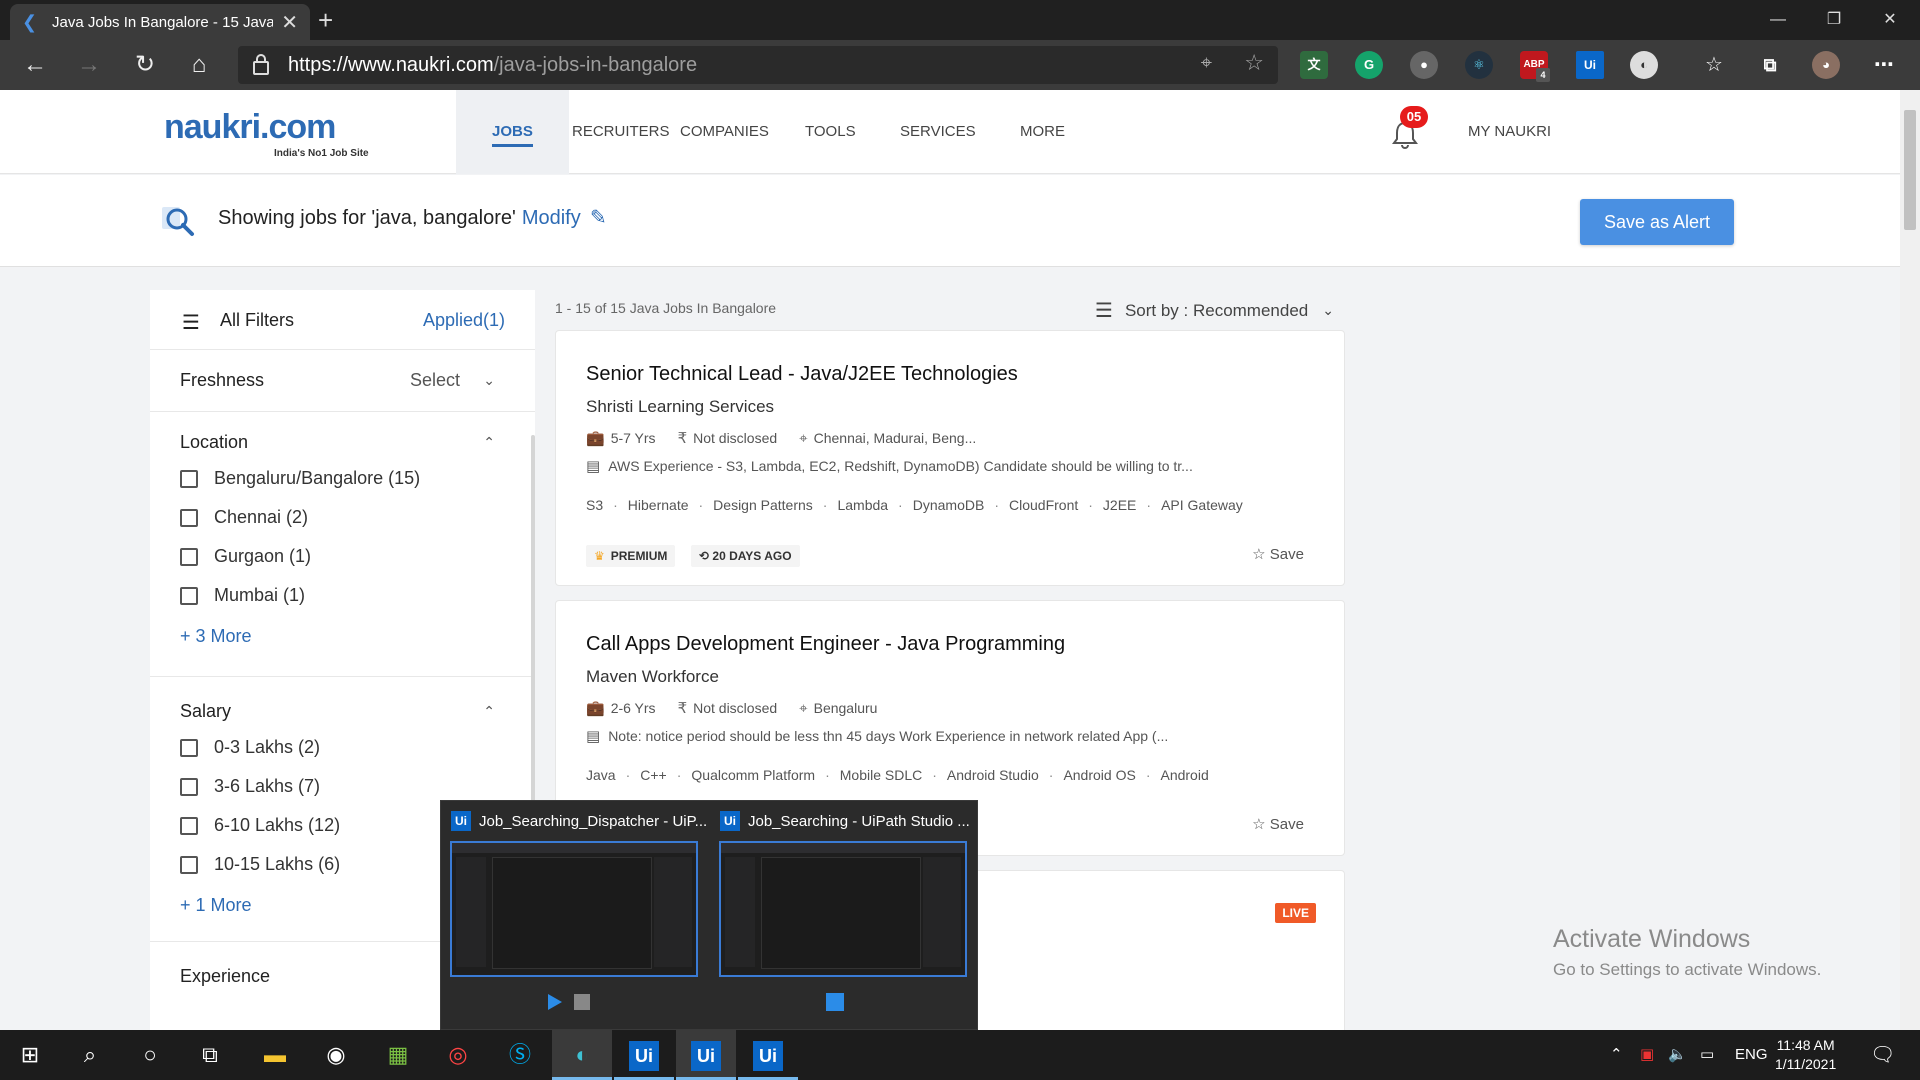  Describe the element at coordinates (724, 132) in the screenshot. I see `nav-companies: COMPANIES` at that location.